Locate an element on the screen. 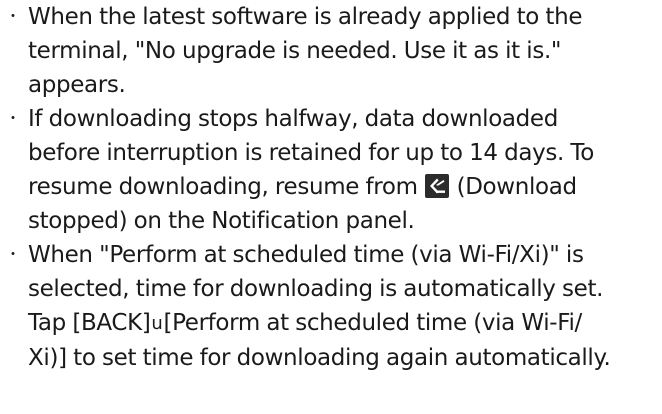  note-text: (Download is located at coordinates (517, 187).